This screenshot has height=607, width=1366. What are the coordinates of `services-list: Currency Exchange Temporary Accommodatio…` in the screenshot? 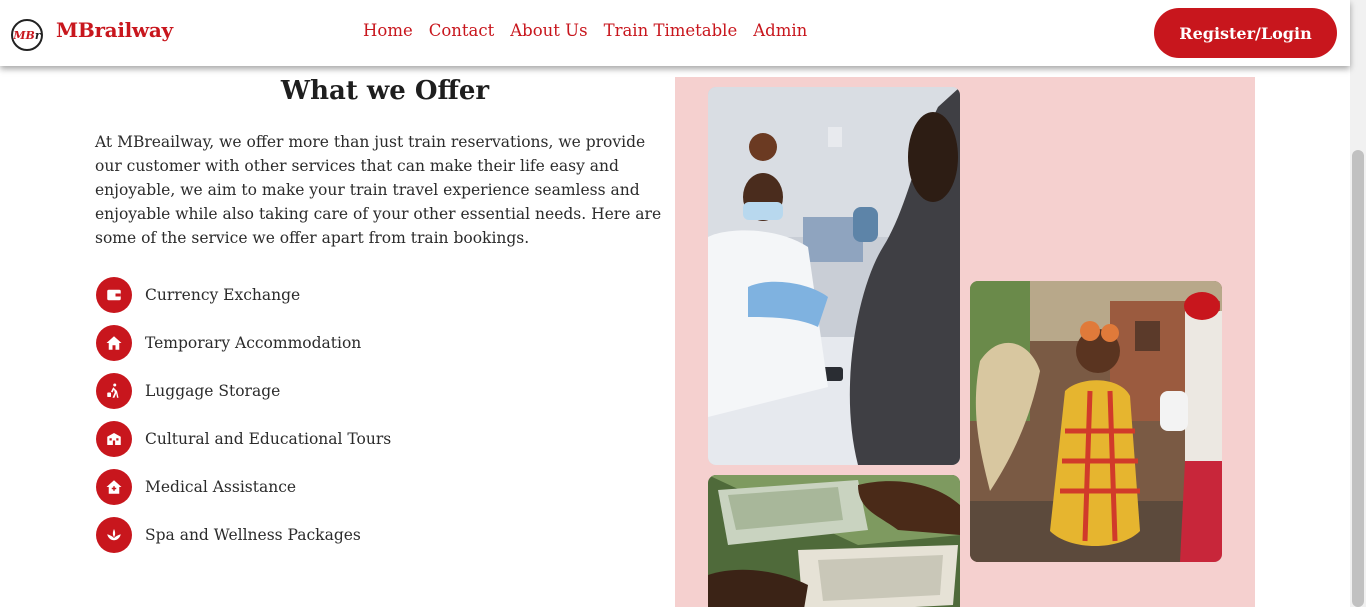 It's located at (243, 415).